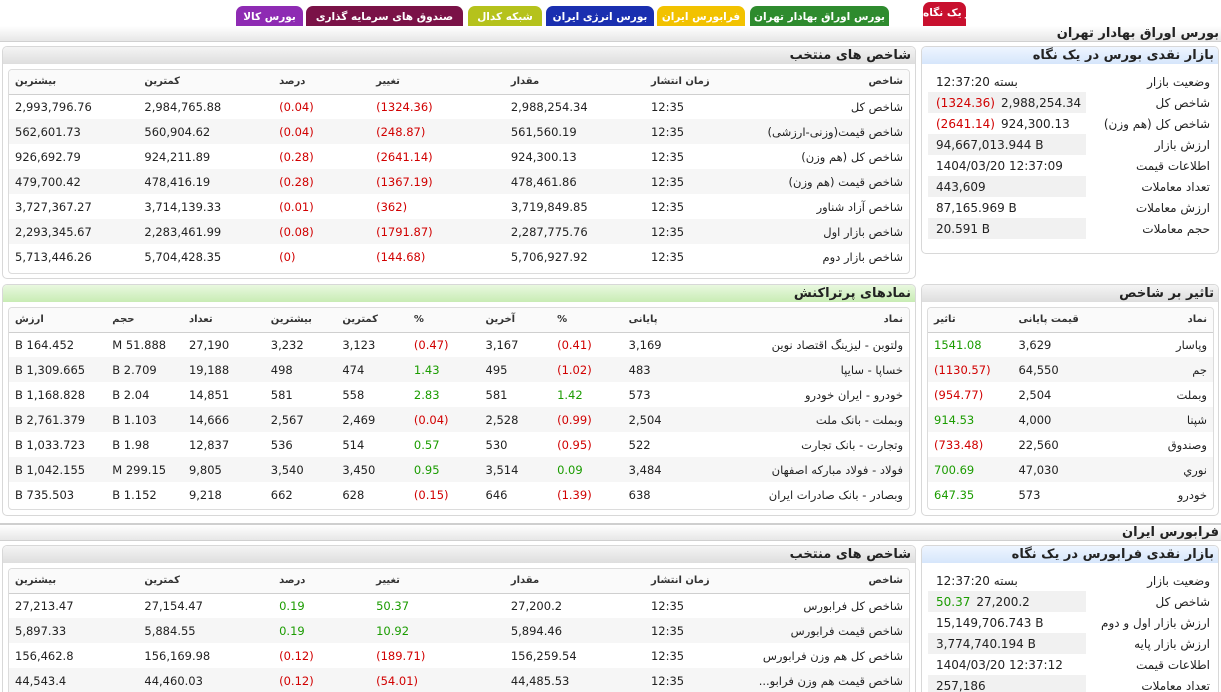  Describe the element at coordinates (820, 256) in the screenshot. I see `row-label: شاخص بازار دوم` at that location.